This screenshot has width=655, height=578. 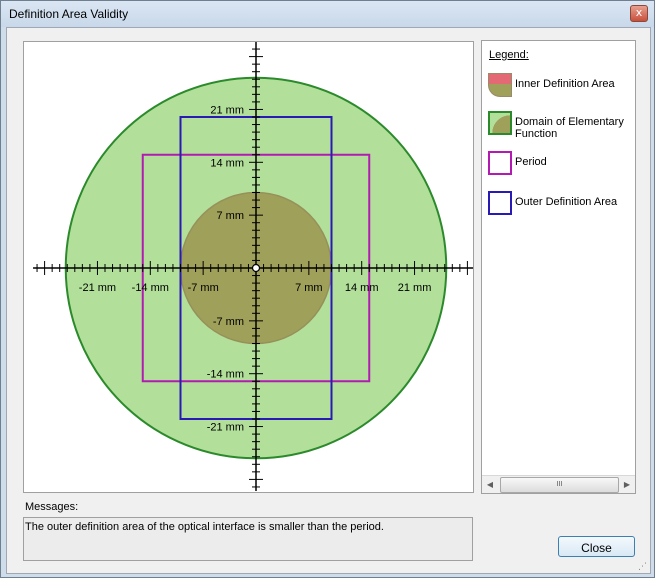 I want to click on legend-horizontal-scrollbar: ◀ III ▶, so click(x=558, y=484).